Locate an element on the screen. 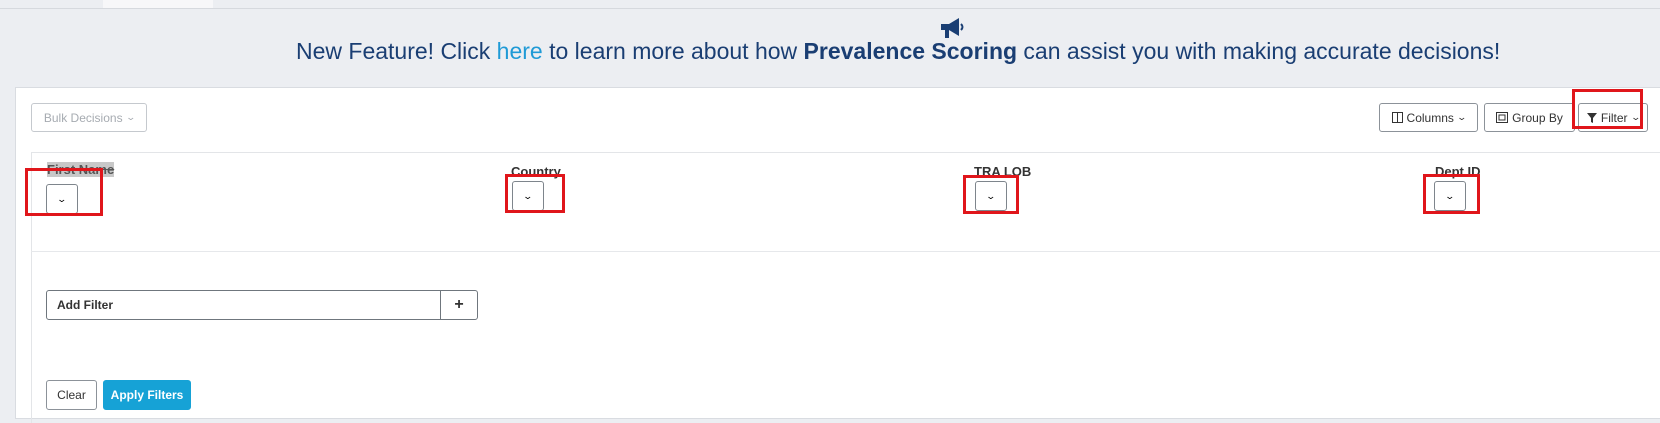 The height and width of the screenshot is (423, 1660). top-tab-bar is located at coordinates (830, 4).